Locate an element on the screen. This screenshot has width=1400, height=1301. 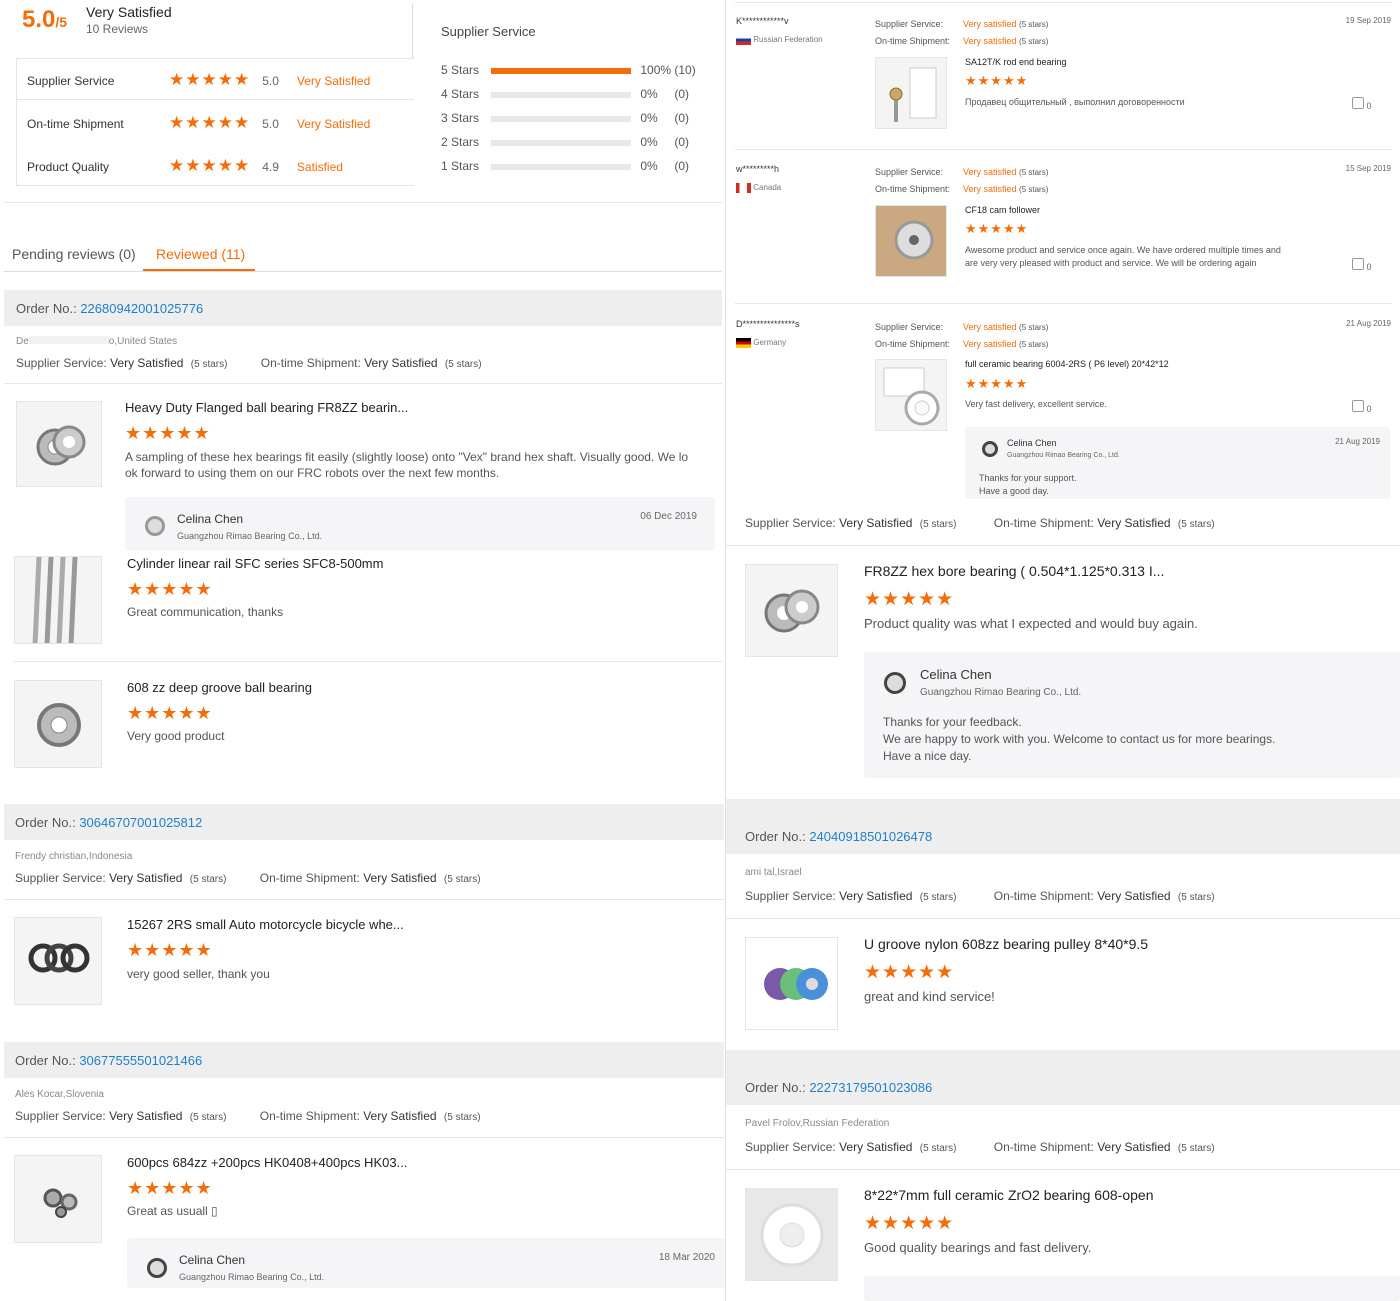
order-bar: Order No.: 22680942001025776 is located at coordinates (363, 308).